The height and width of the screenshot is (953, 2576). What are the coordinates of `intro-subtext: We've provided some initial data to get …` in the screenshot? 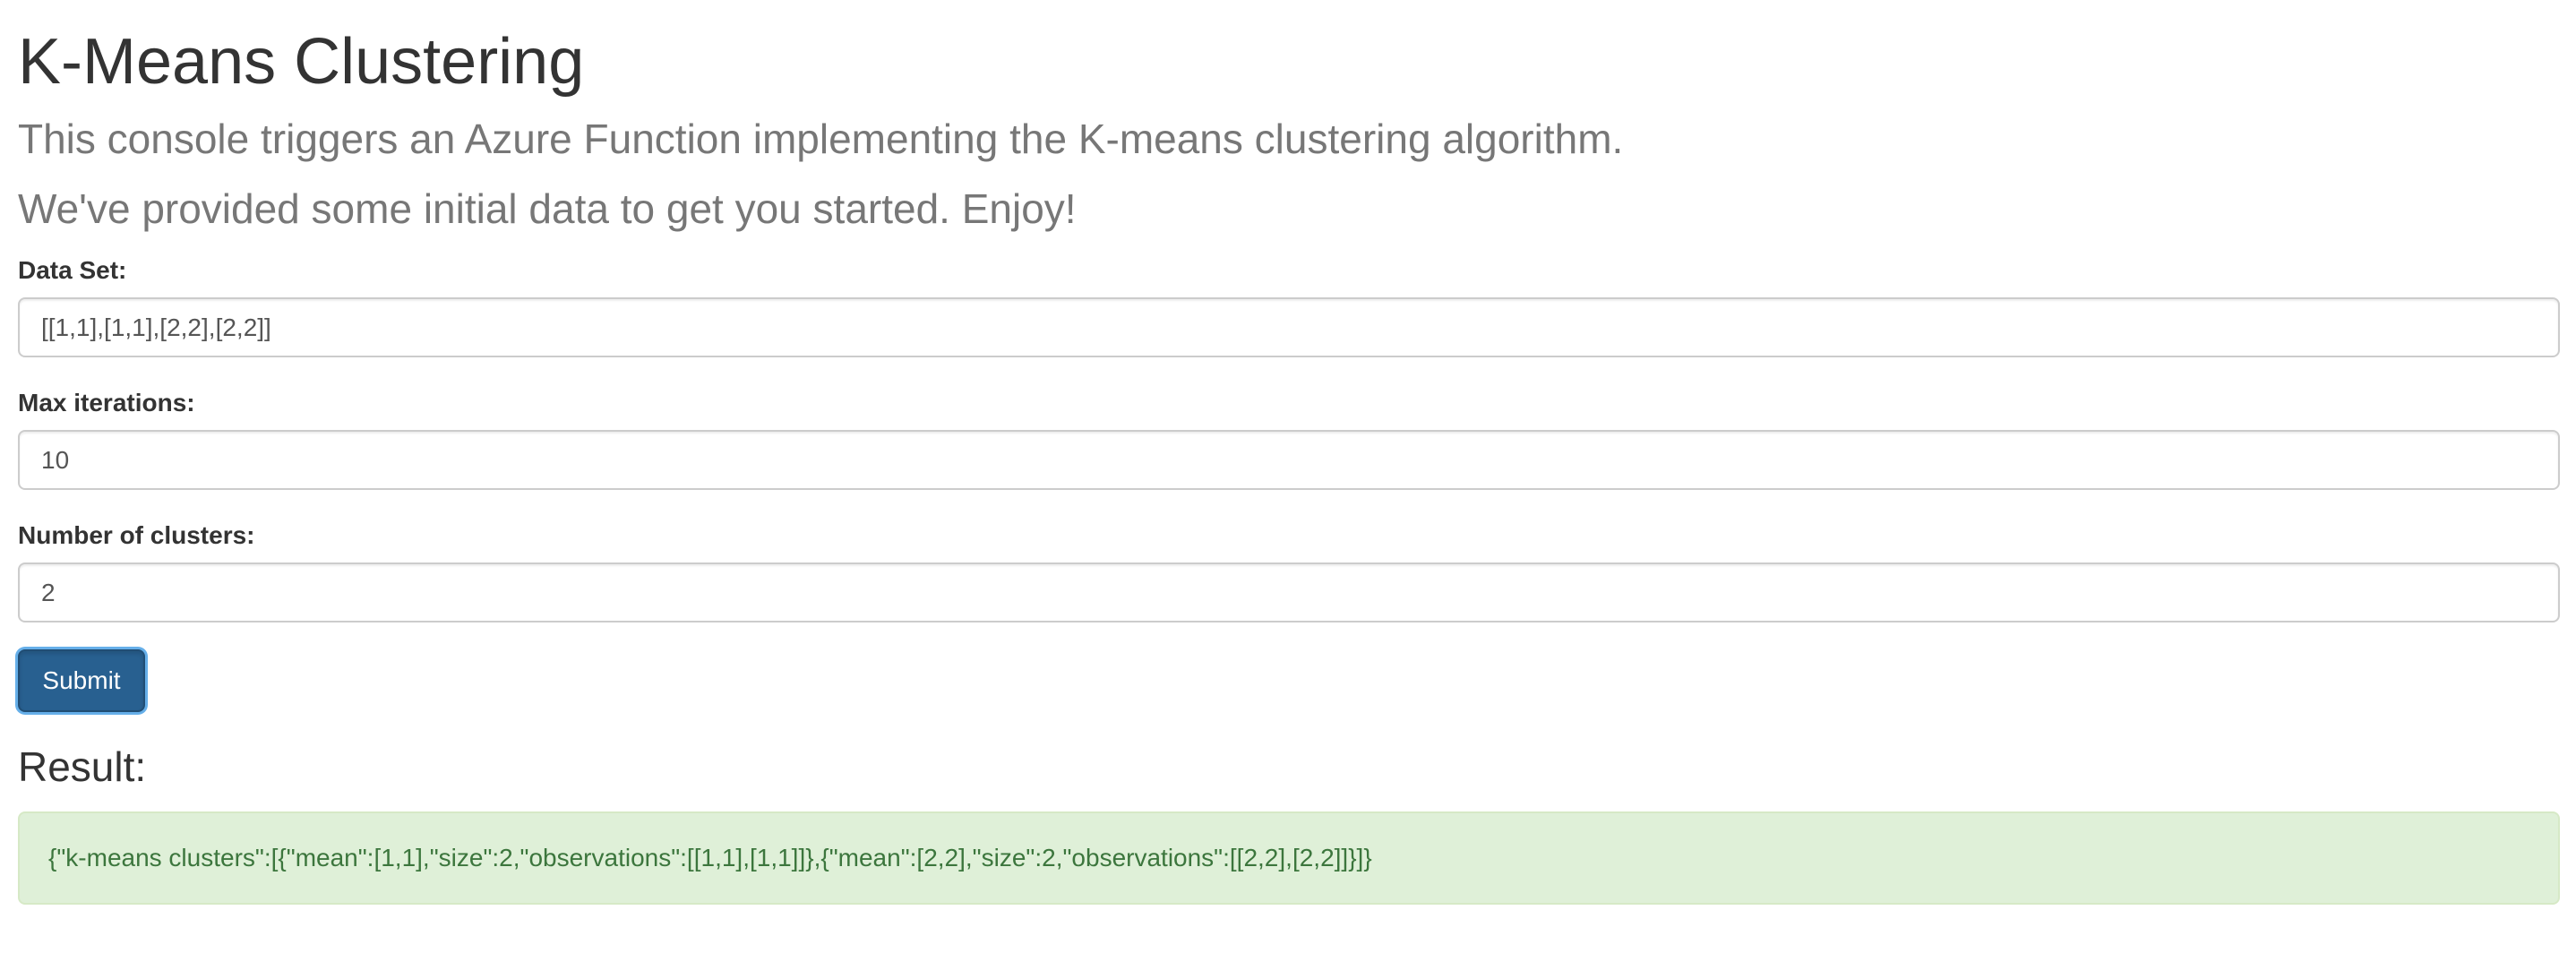 It's located at (547, 208).